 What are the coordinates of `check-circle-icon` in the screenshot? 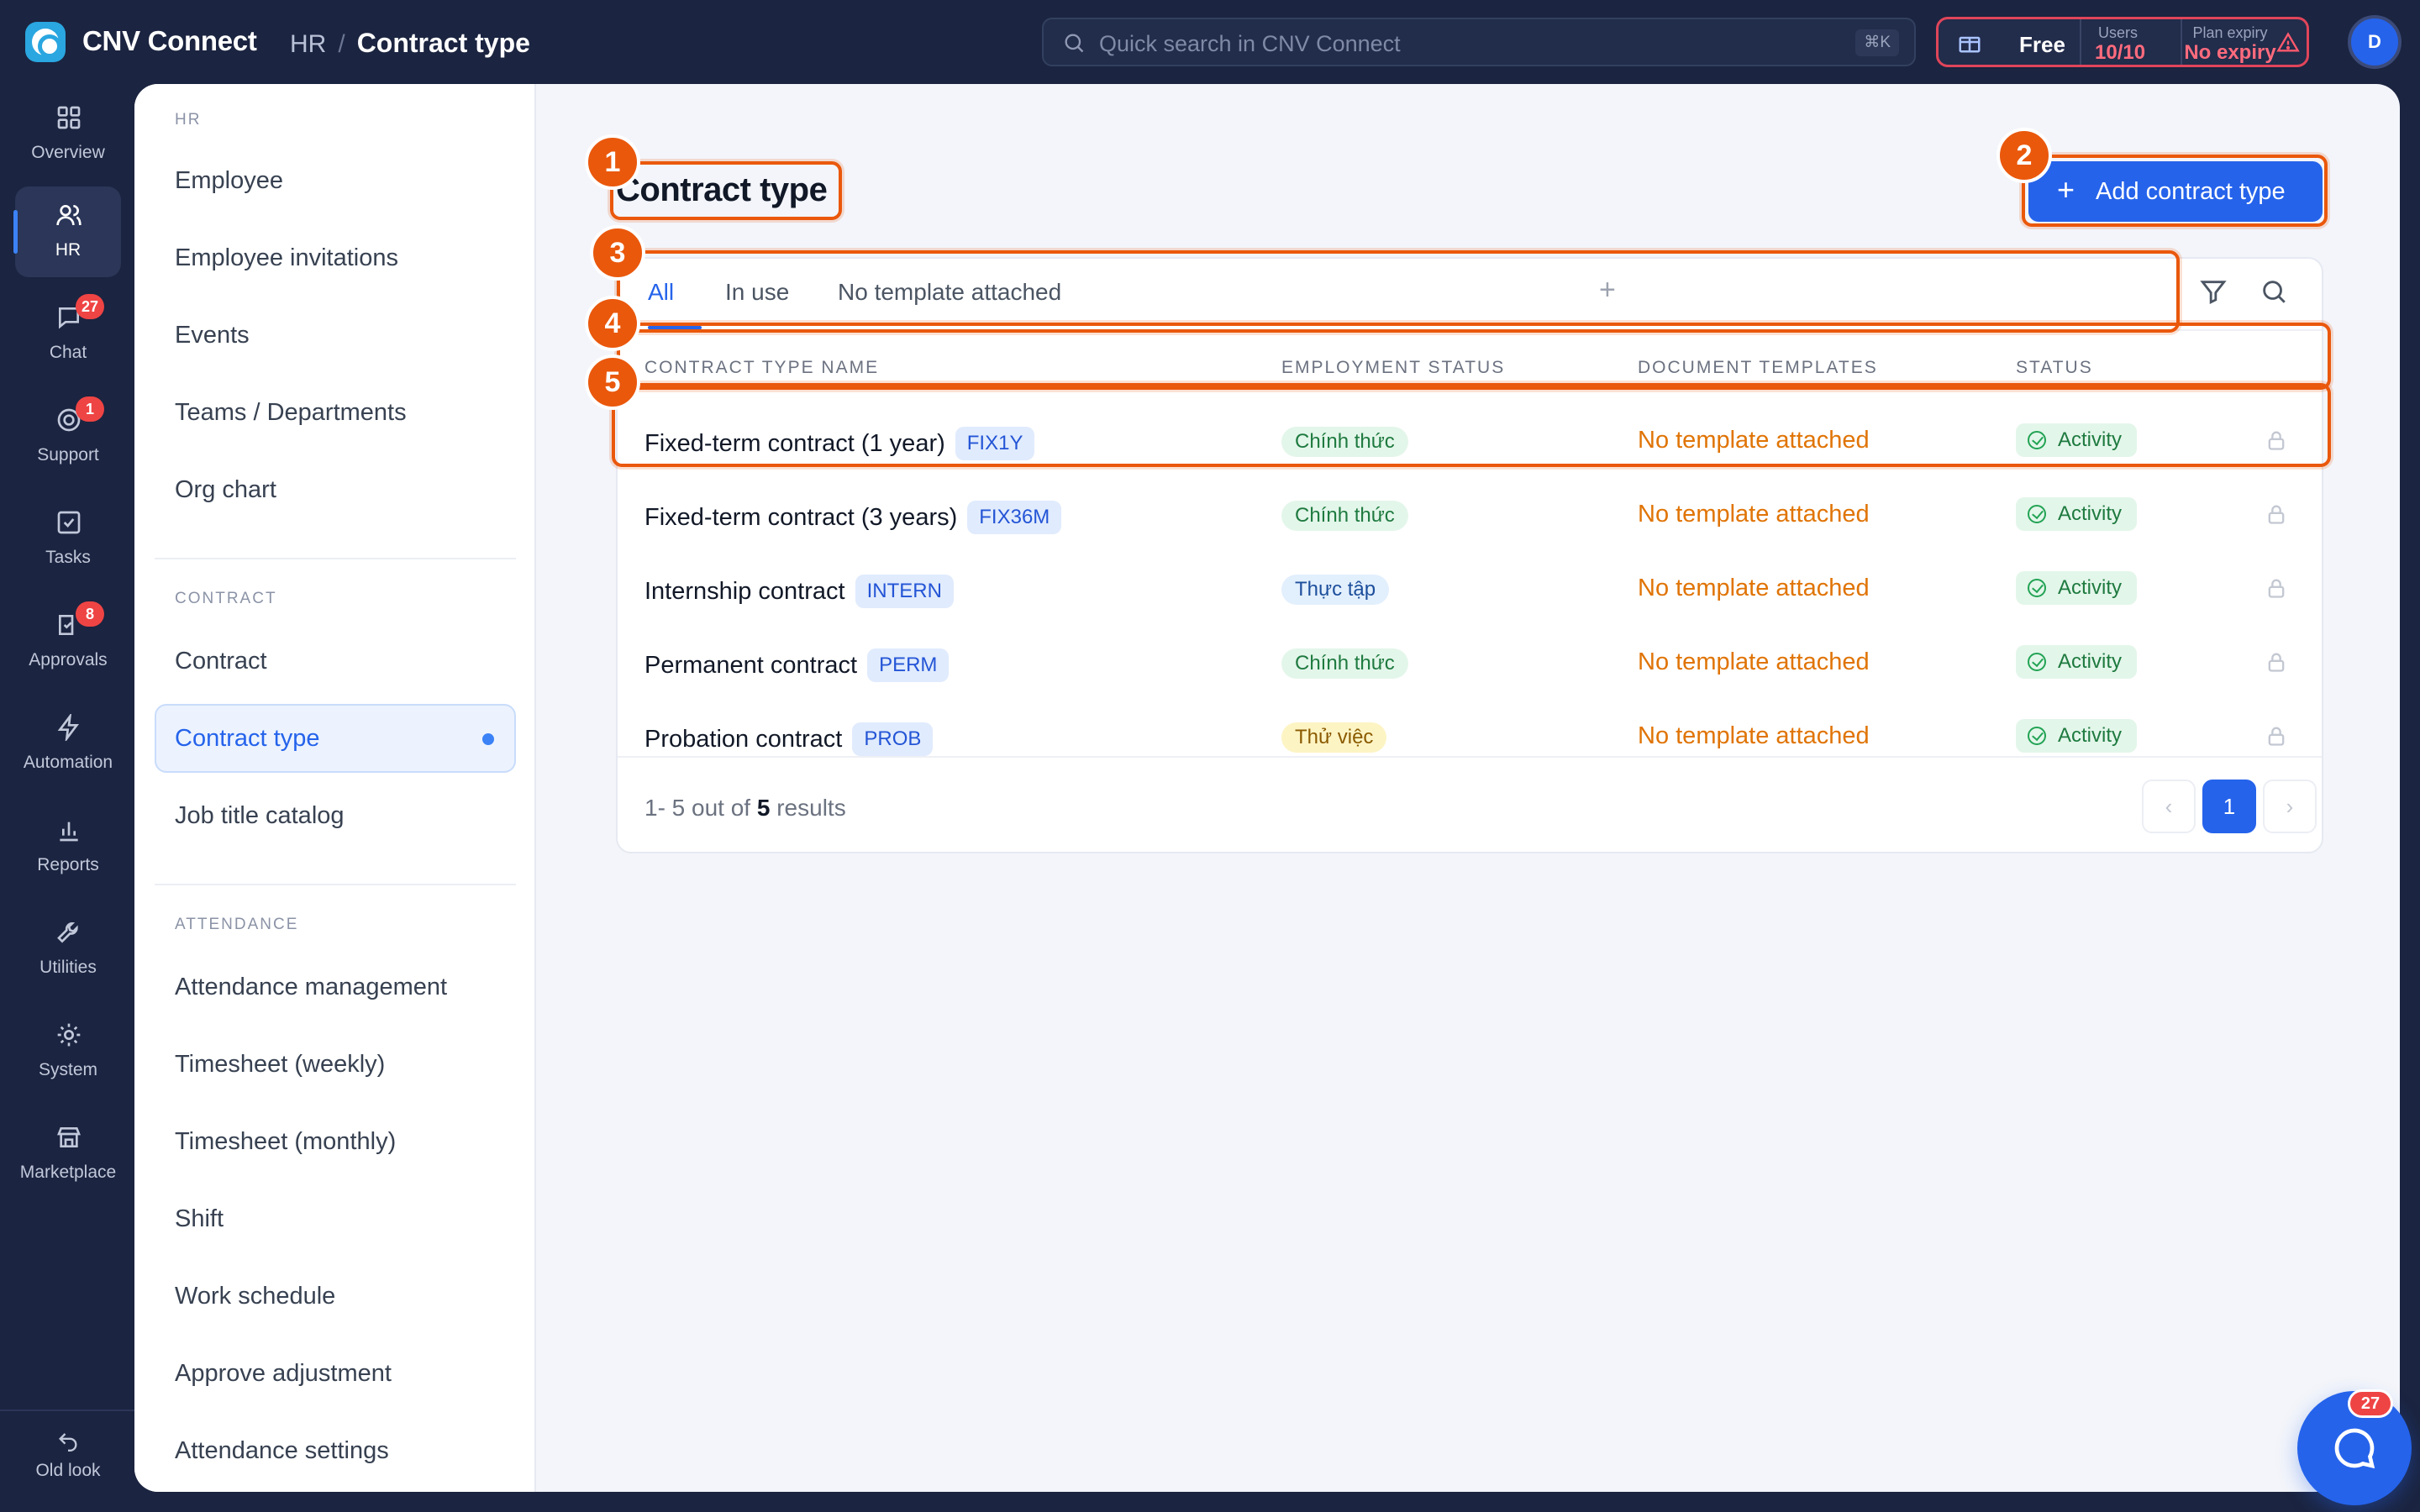 It's located at (2037, 588).